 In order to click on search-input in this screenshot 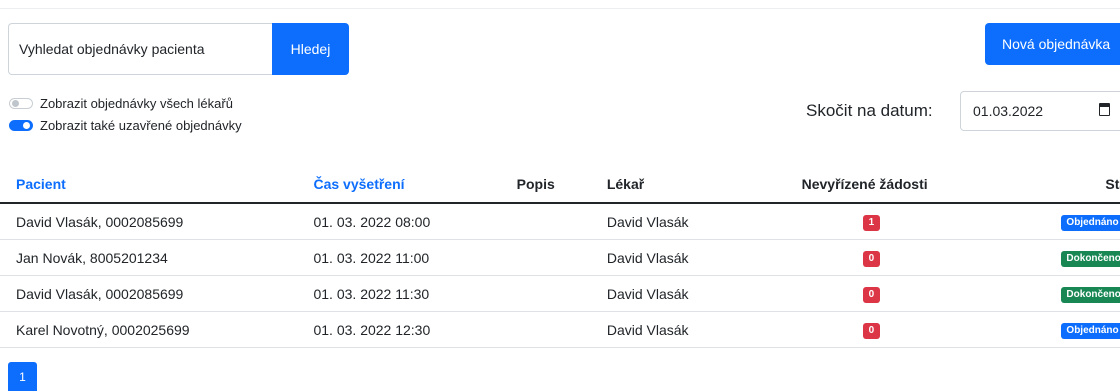, I will do `click(140, 49)`.